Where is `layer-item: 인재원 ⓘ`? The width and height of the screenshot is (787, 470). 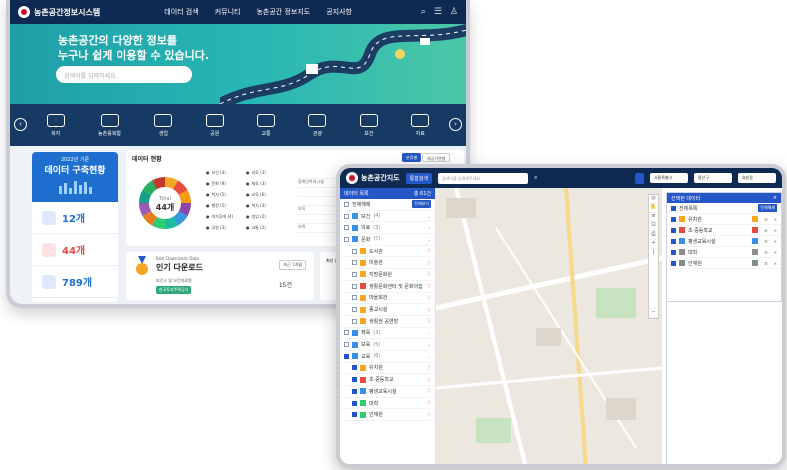 layer-item: 인재원 ⓘ is located at coordinates (387, 415).